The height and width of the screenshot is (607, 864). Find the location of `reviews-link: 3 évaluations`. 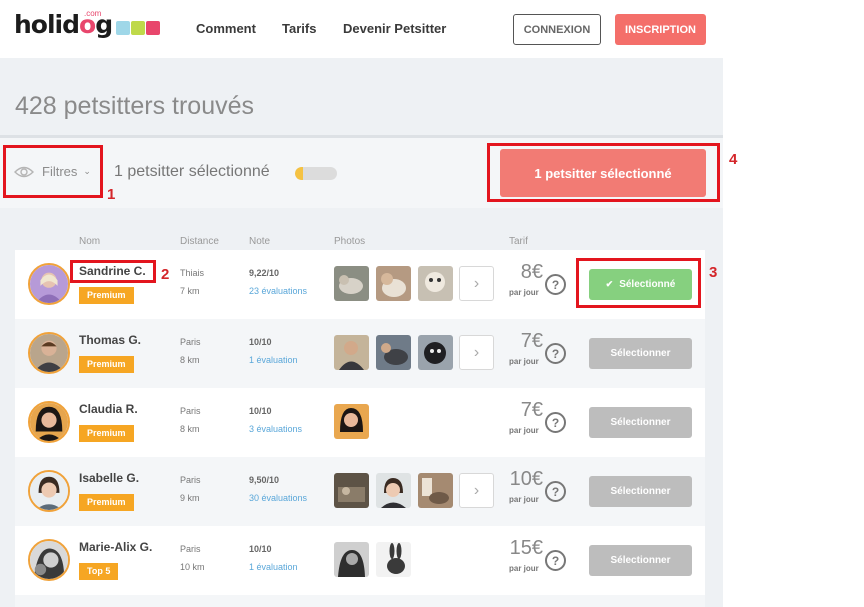

reviews-link: 3 évaluations is located at coordinates (275, 429).